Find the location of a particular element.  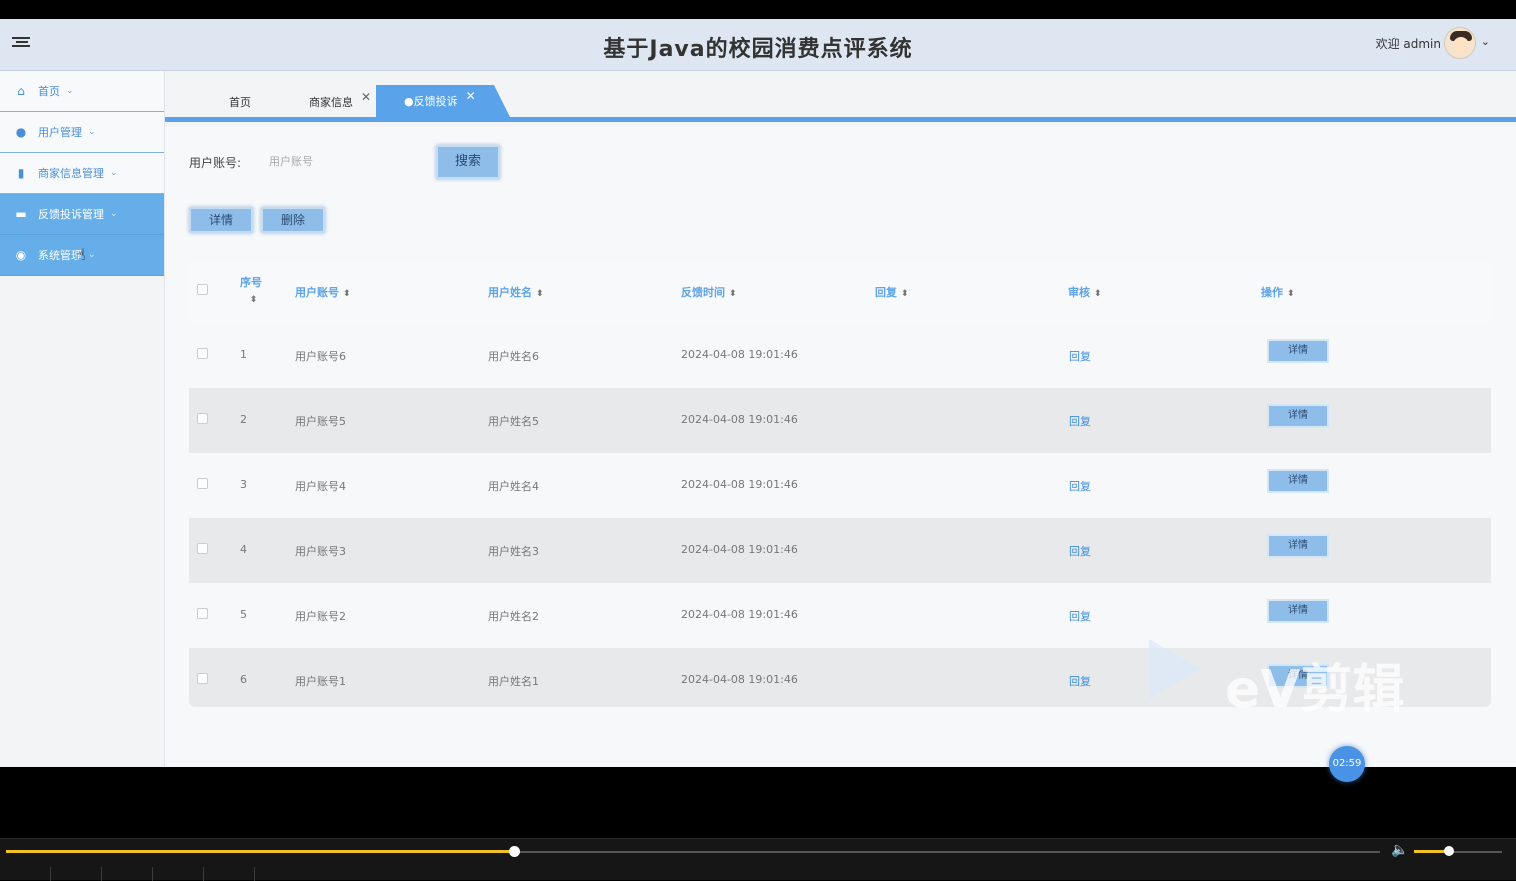

sidebar-item-label: 用户管理 is located at coordinates (60, 132).